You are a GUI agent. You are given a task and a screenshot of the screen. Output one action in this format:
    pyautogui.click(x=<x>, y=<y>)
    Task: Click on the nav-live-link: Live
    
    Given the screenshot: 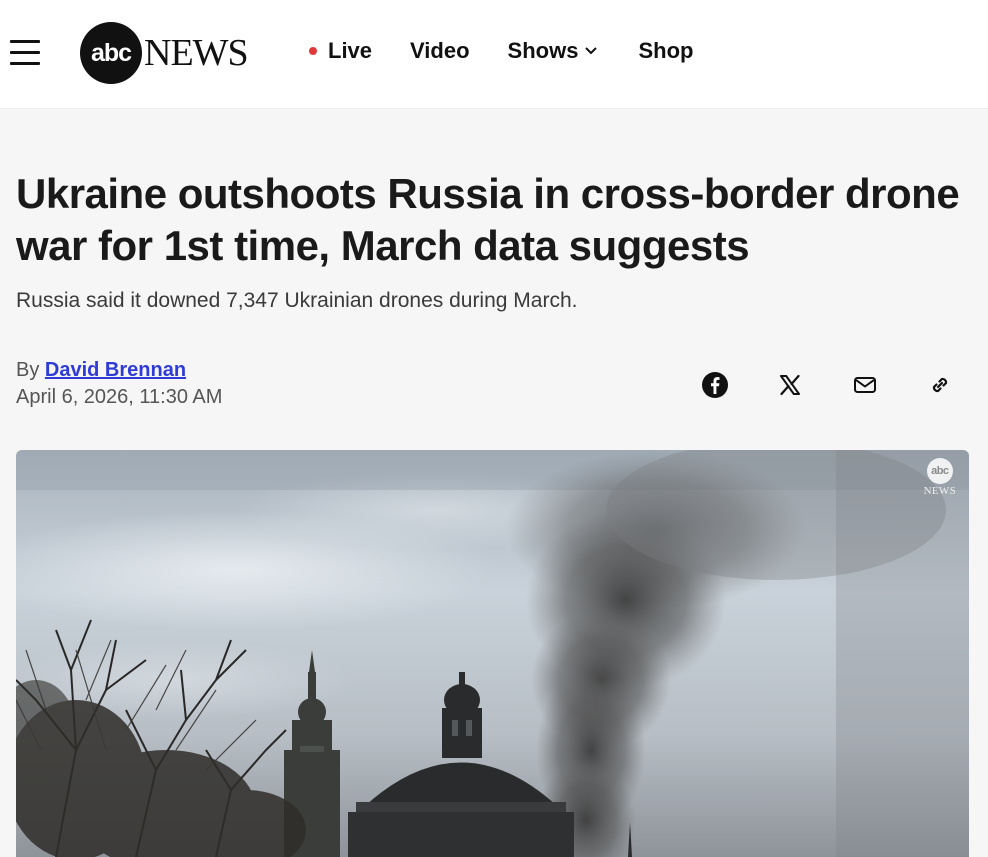 What is the action you would take?
    pyautogui.click(x=340, y=51)
    